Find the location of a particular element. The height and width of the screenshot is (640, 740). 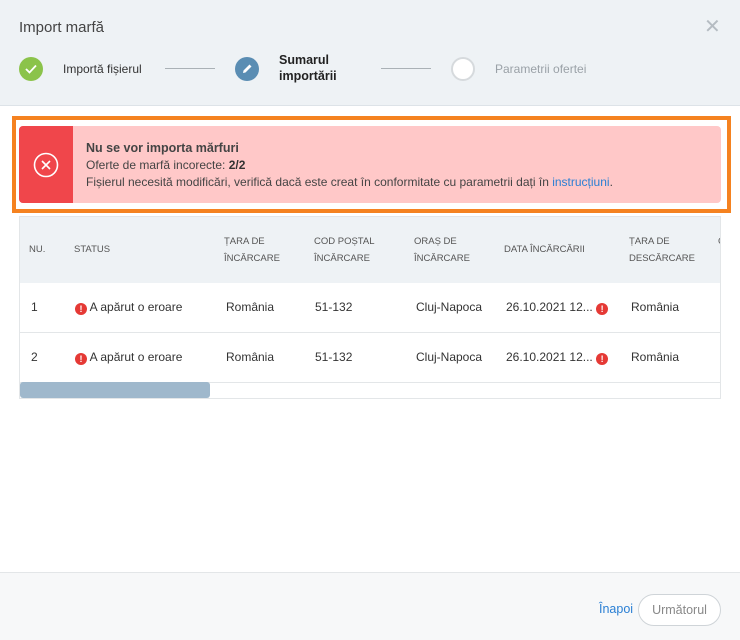

alert-incorrect-offers-label: Oferte de marfă incorecte: is located at coordinates (157, 165).